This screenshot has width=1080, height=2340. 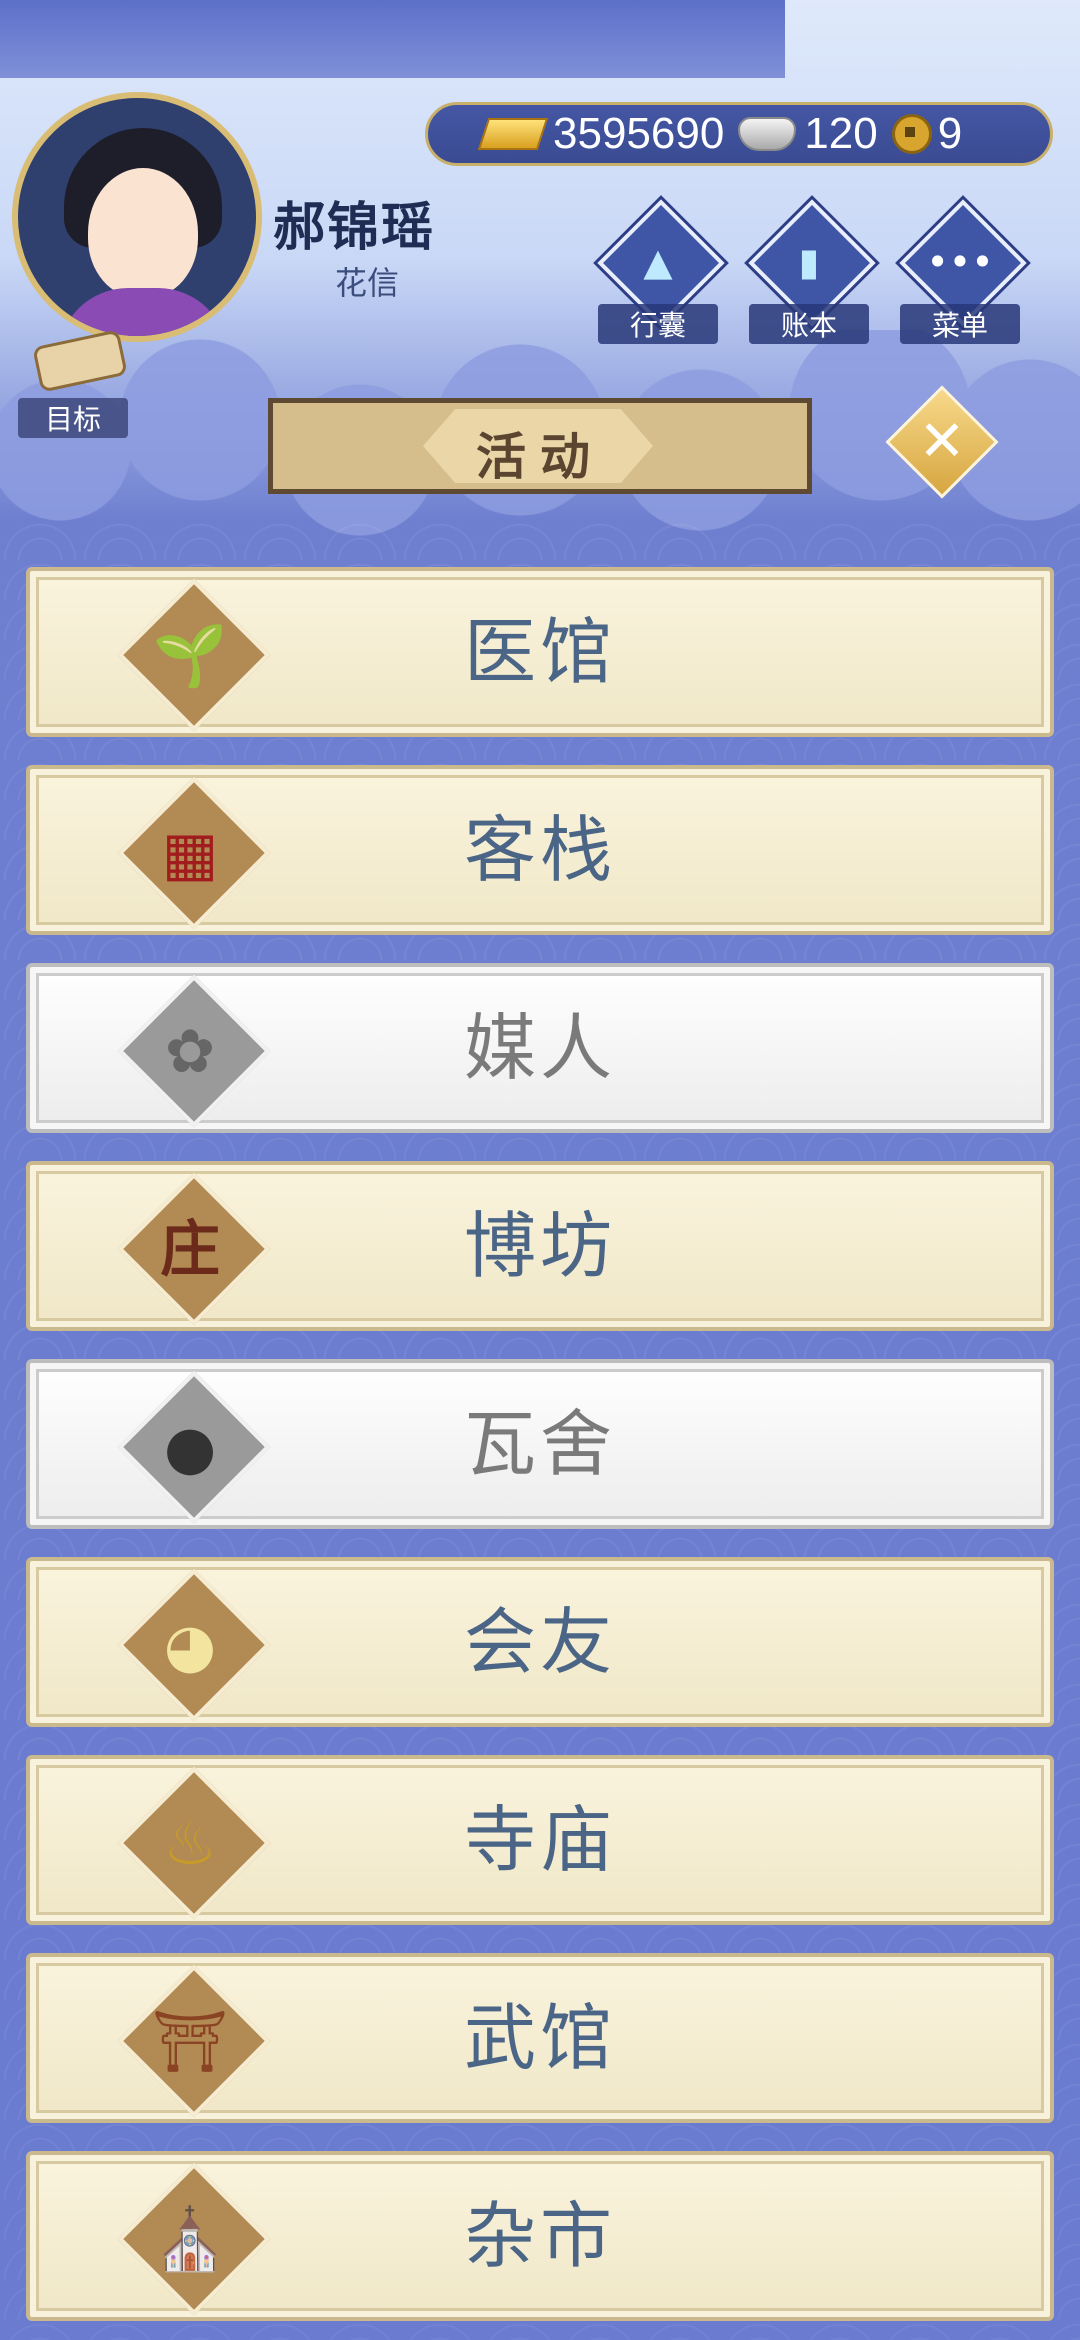 I want to click on bag-label: 行囊, so click(x=658, y=324).